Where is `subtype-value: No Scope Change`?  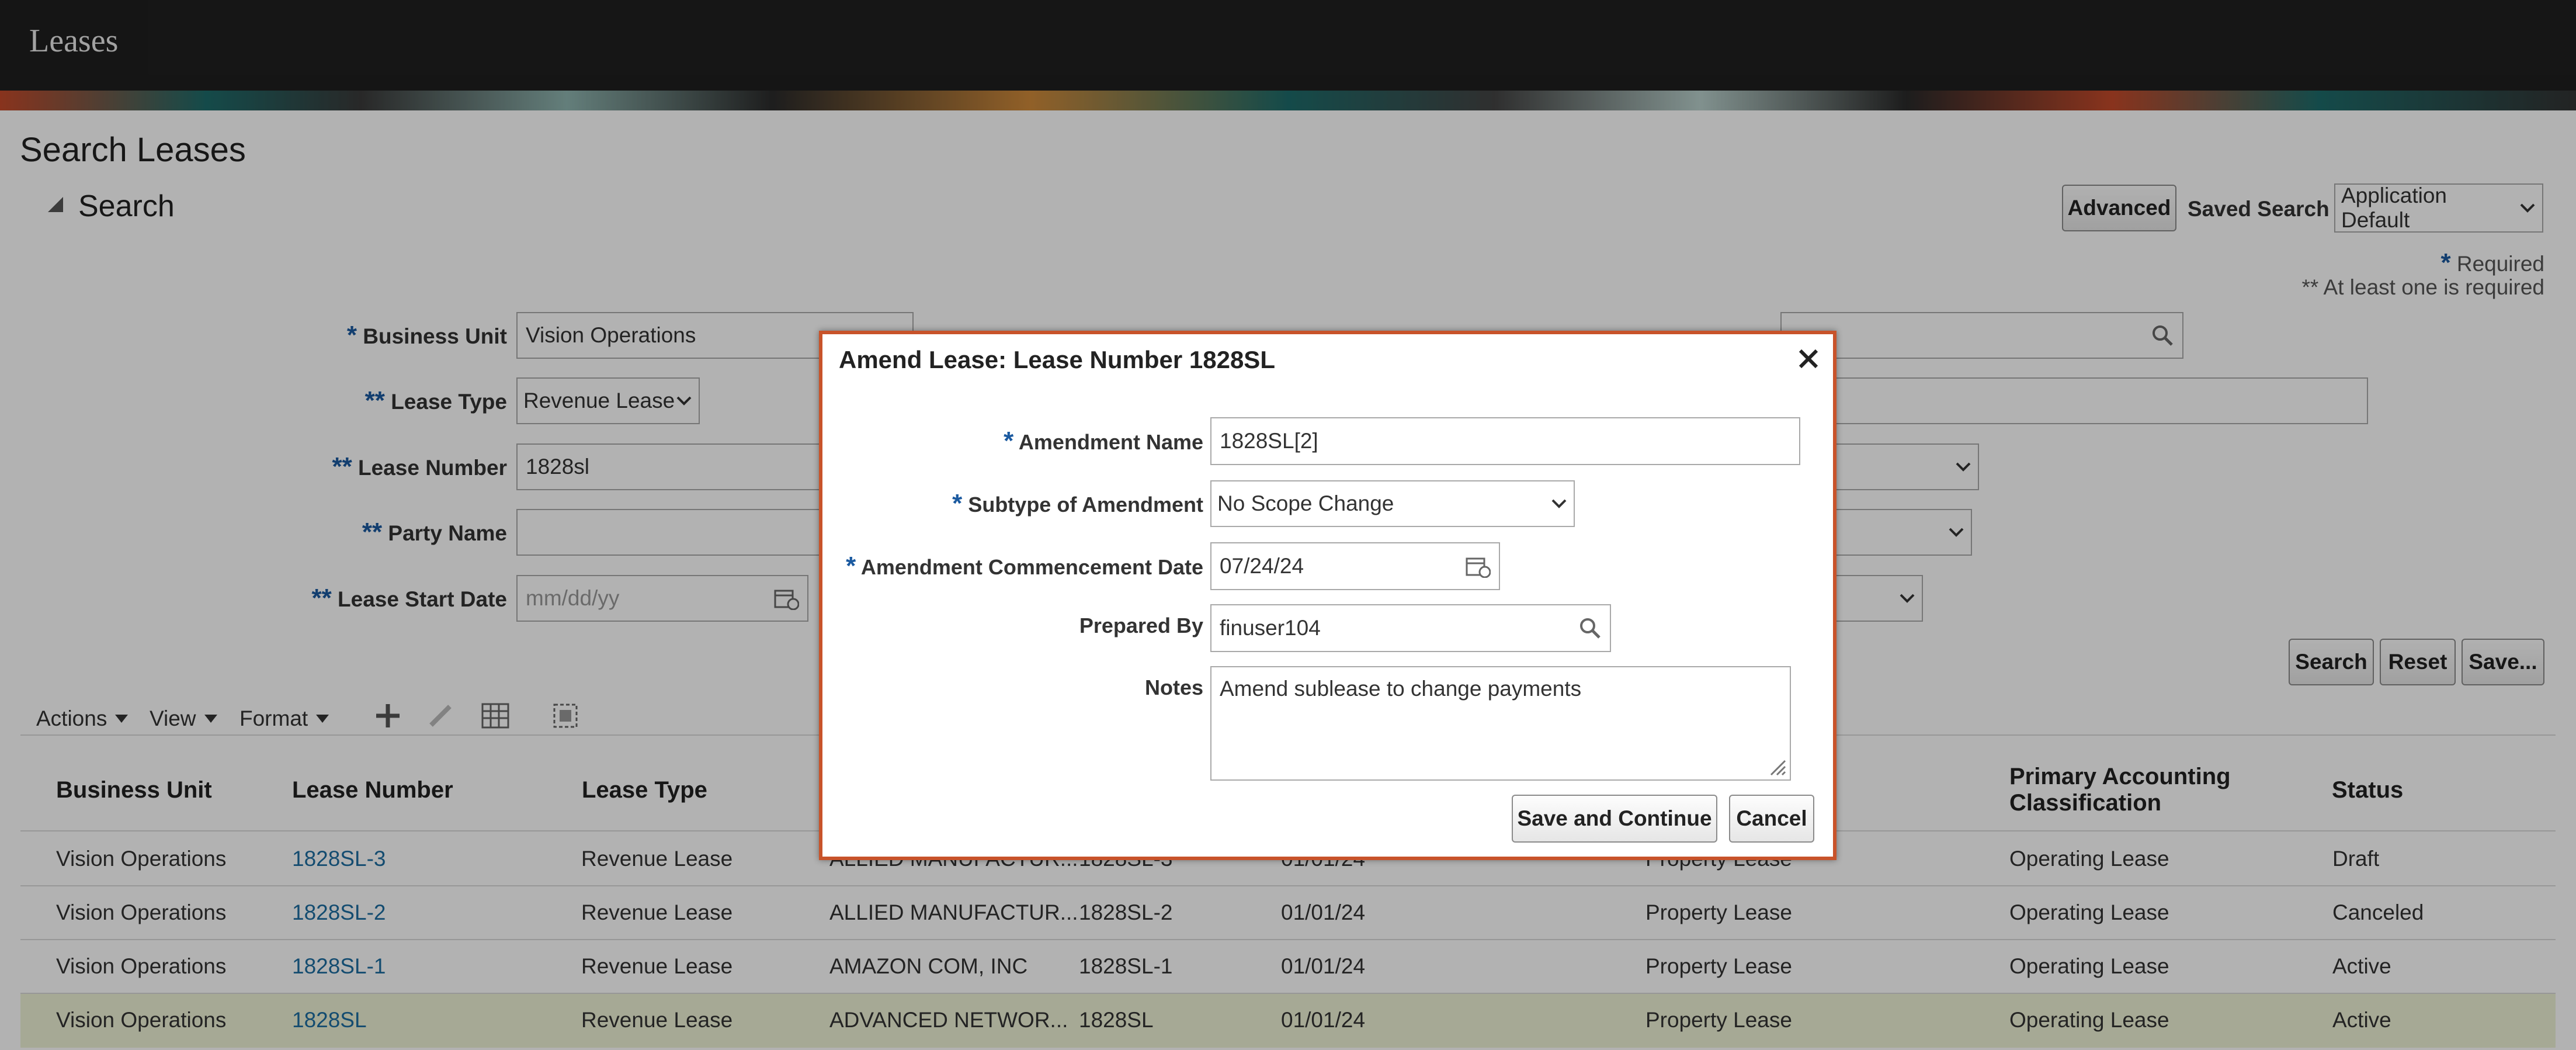 subtype-value: No Scope Change is located at coordinates (1305, 503).